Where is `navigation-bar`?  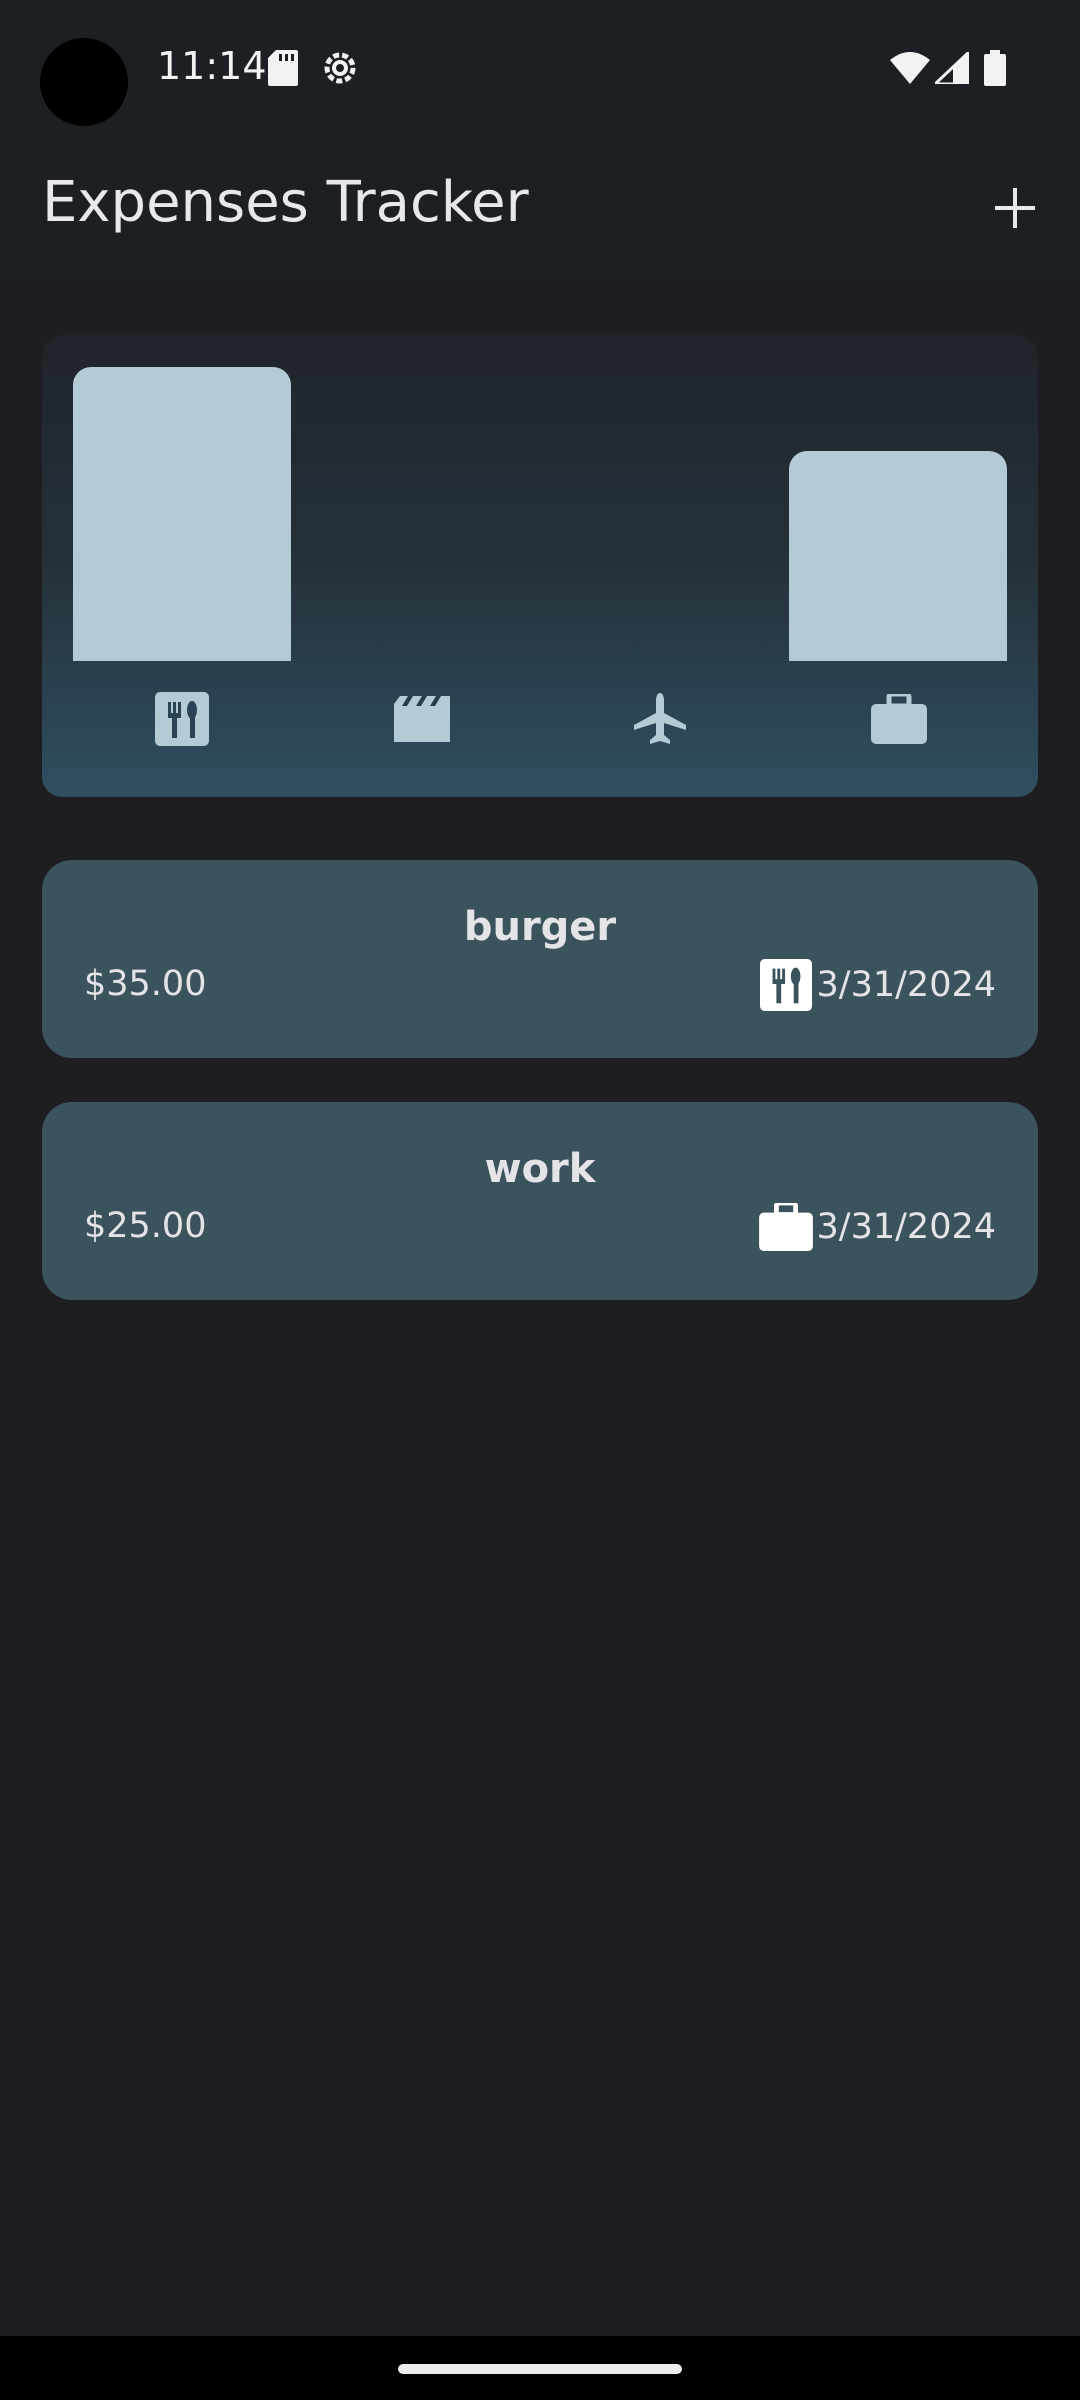 navigation-bar is located at coordinates (540, 2368).